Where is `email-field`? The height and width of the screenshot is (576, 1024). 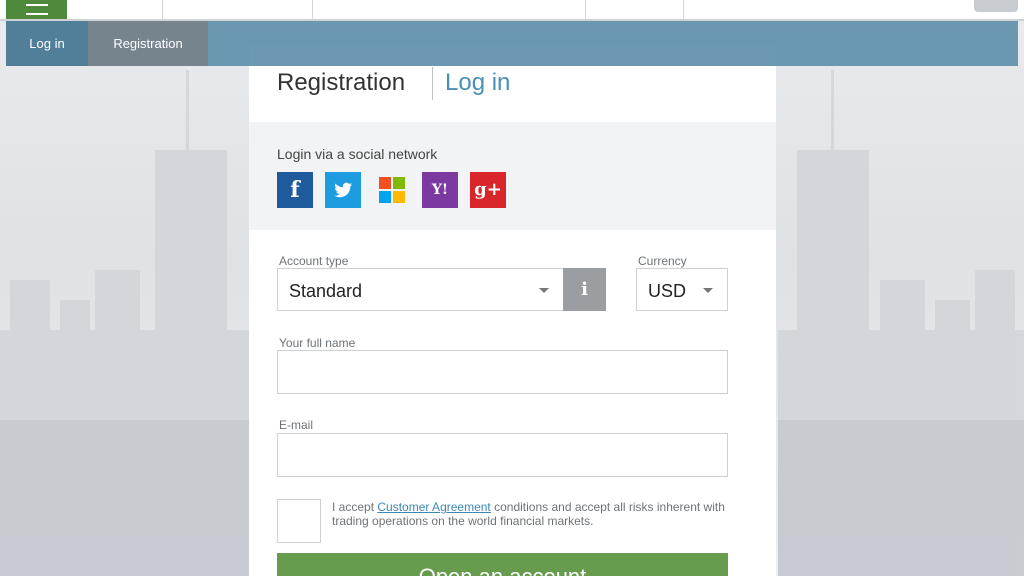 email-field is located at coordinates (502, 455).